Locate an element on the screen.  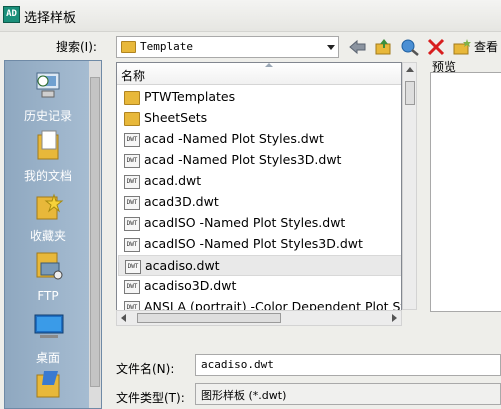
list-item: DWT acad -Named Plot Styles3D.dwt is located at coordinates (259, 160).